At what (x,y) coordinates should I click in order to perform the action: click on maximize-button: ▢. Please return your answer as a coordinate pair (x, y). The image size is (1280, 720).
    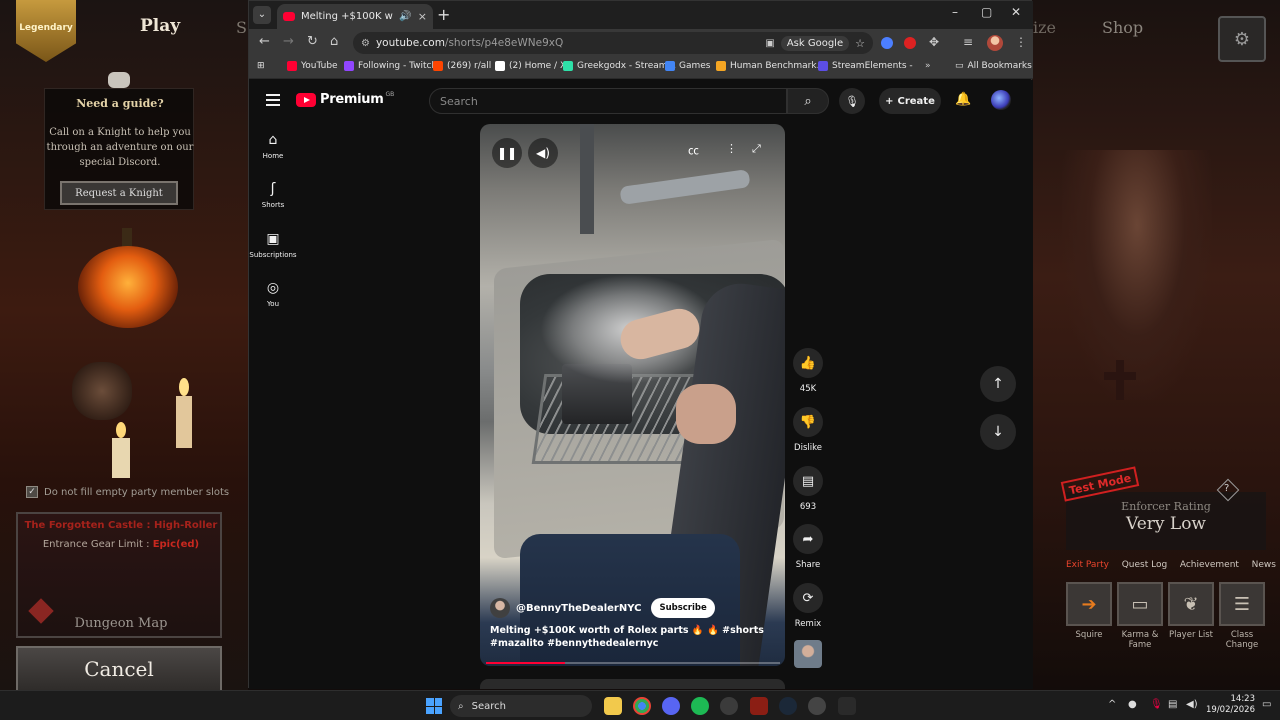
    Looking at the image, I should click on (986, 12).